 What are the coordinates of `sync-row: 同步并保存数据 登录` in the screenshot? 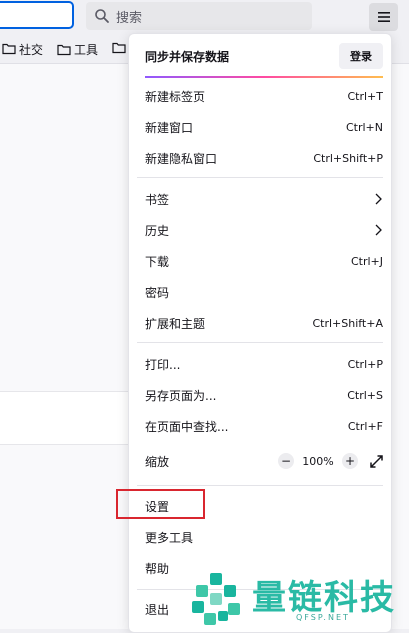 It's located at (264, 56).